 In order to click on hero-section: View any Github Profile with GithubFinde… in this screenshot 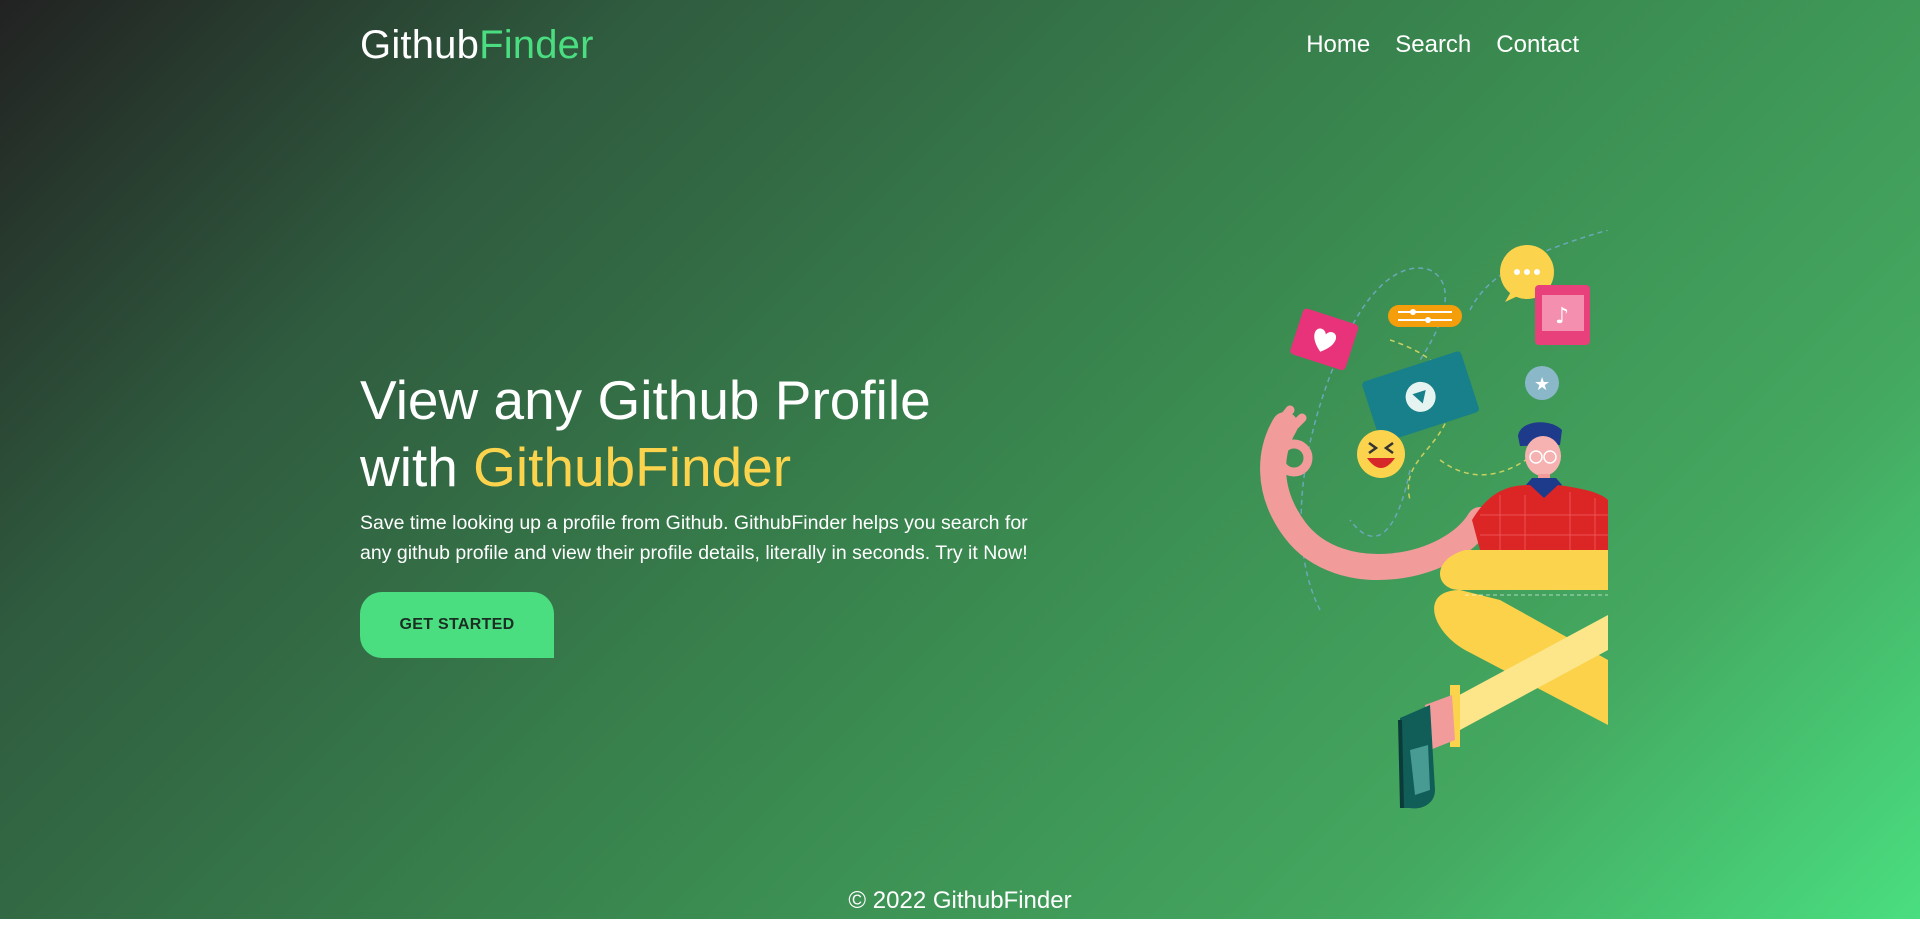, I will do `click(720, 512)`.